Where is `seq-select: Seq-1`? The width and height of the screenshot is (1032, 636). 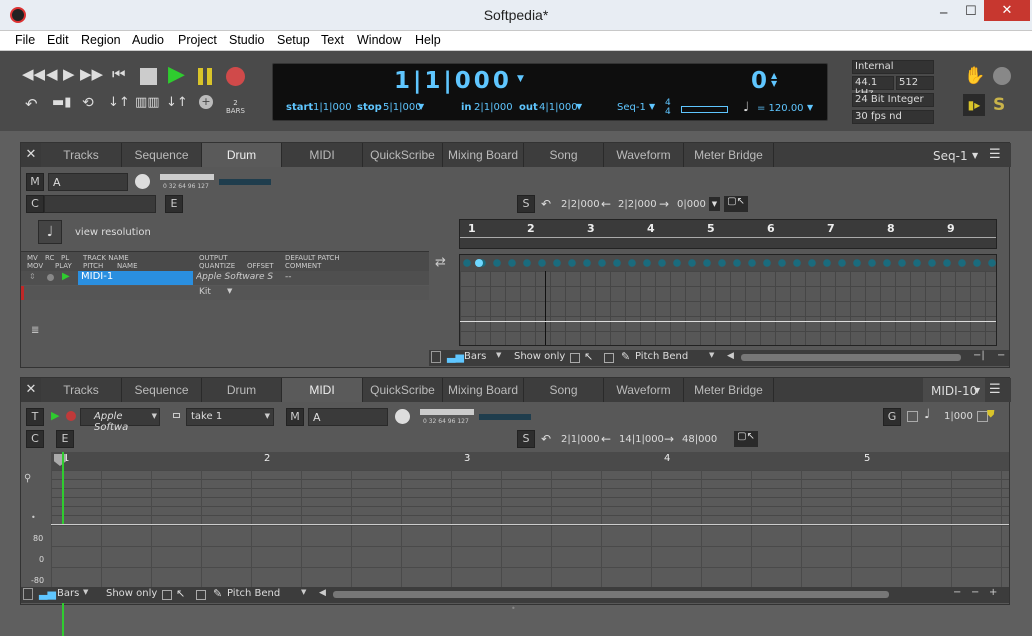
seq-select: Seq-1 is located at coordinates (950, 156).